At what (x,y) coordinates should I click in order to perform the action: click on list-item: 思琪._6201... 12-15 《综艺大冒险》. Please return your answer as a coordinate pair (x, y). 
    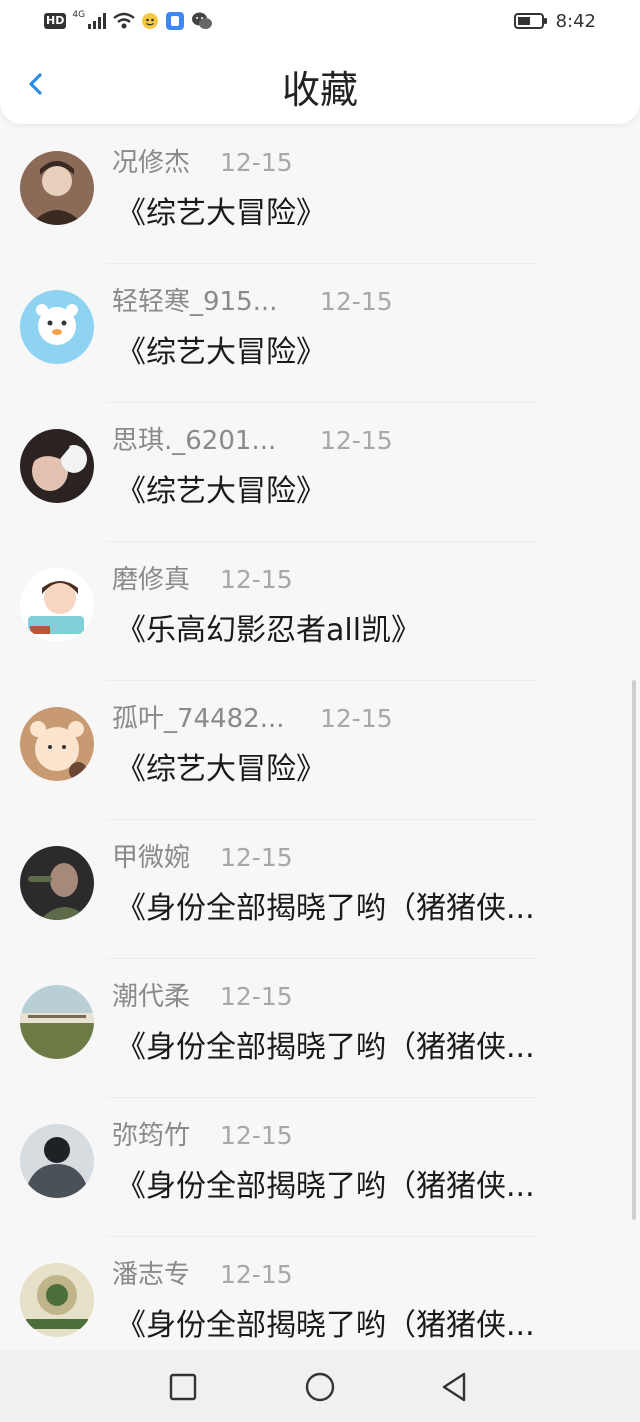
    Looking at the image, I should click on (320, 472).